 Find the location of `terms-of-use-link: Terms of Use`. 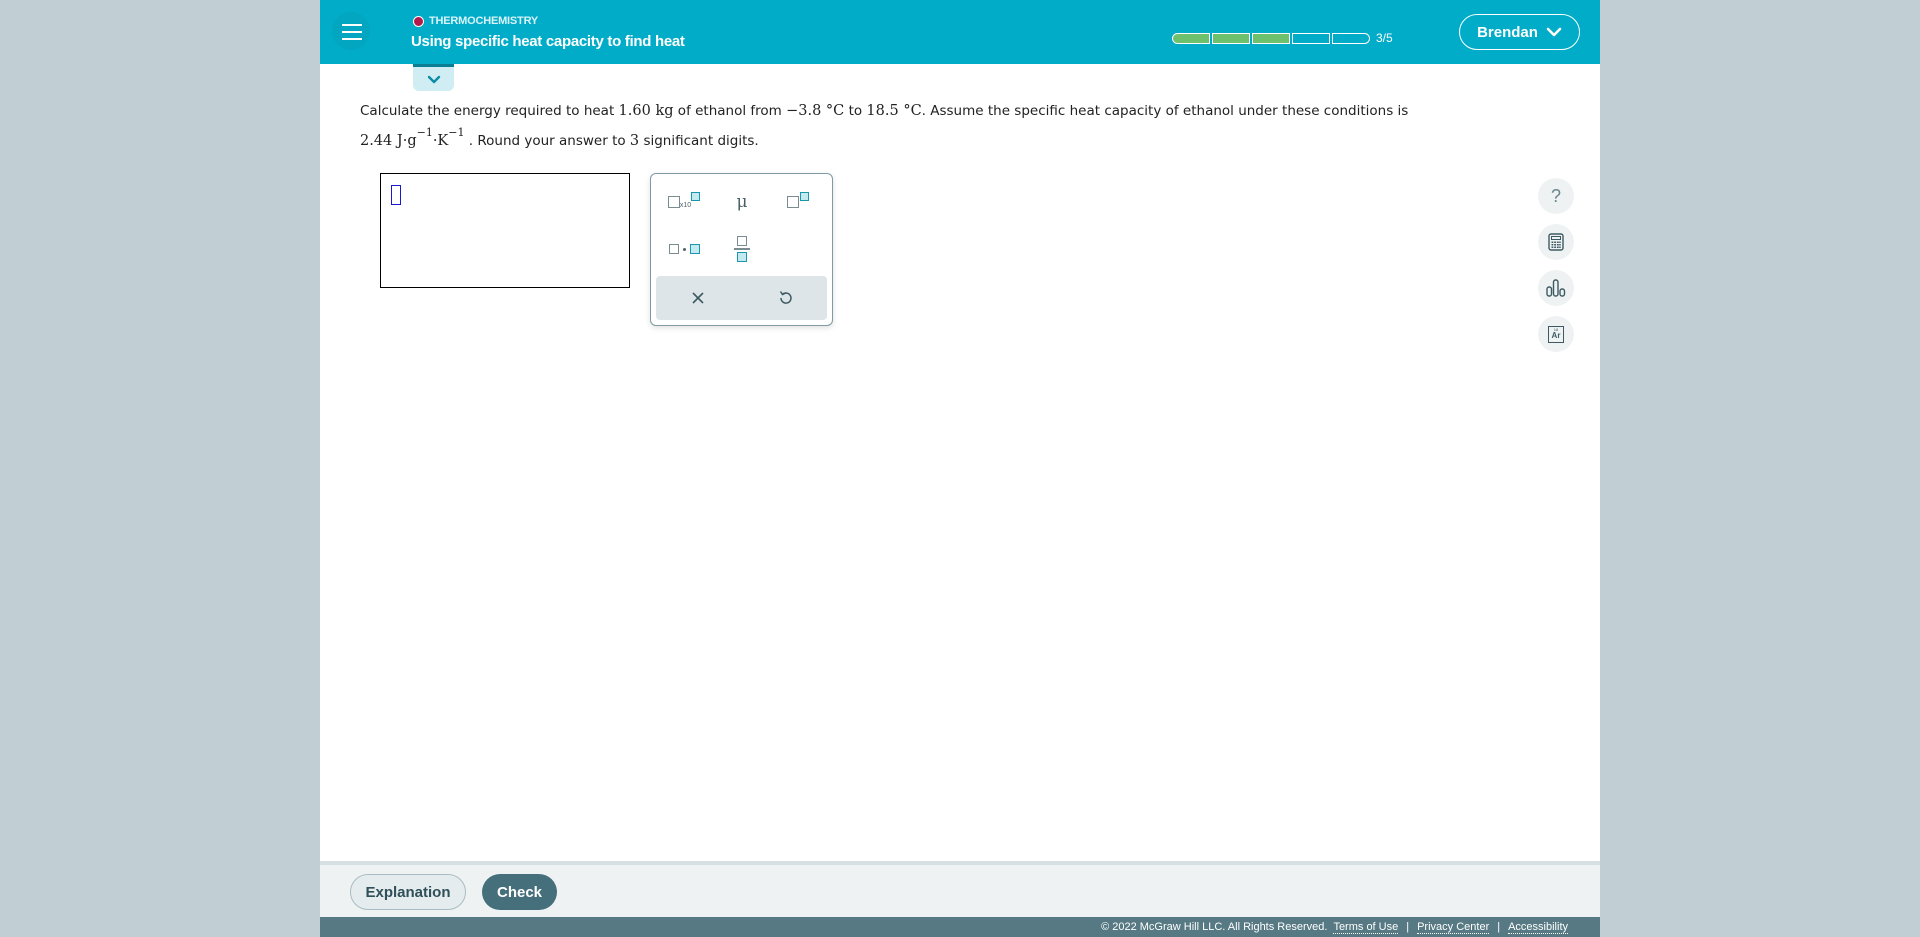

terms-of-use-link: Terms of Use is located at coordinates (1366, 927).